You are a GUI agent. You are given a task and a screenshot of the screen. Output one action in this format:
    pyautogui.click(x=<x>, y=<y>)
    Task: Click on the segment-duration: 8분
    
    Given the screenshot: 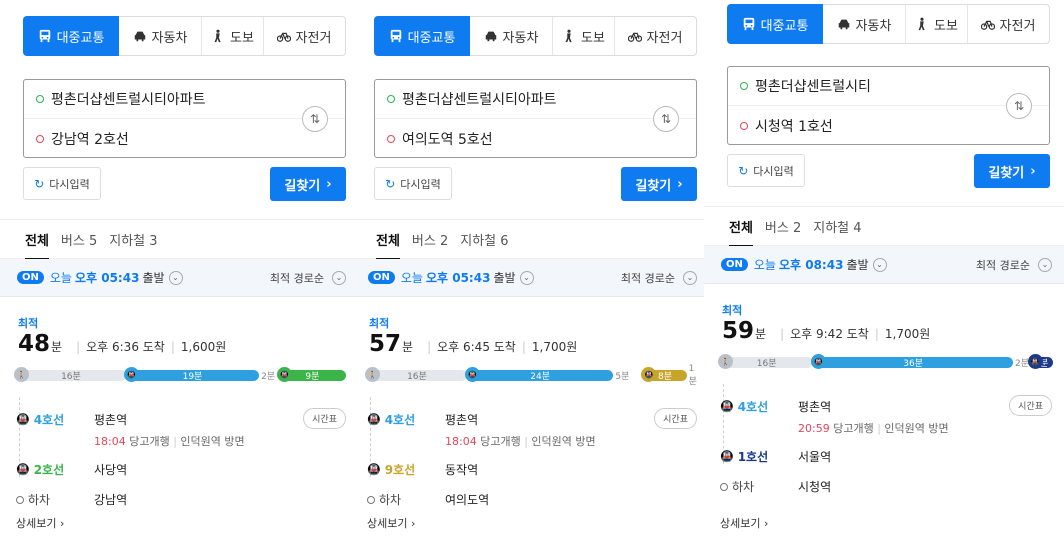 What is the action you would take?
    pyautogui.click(x=665, y=377)
    